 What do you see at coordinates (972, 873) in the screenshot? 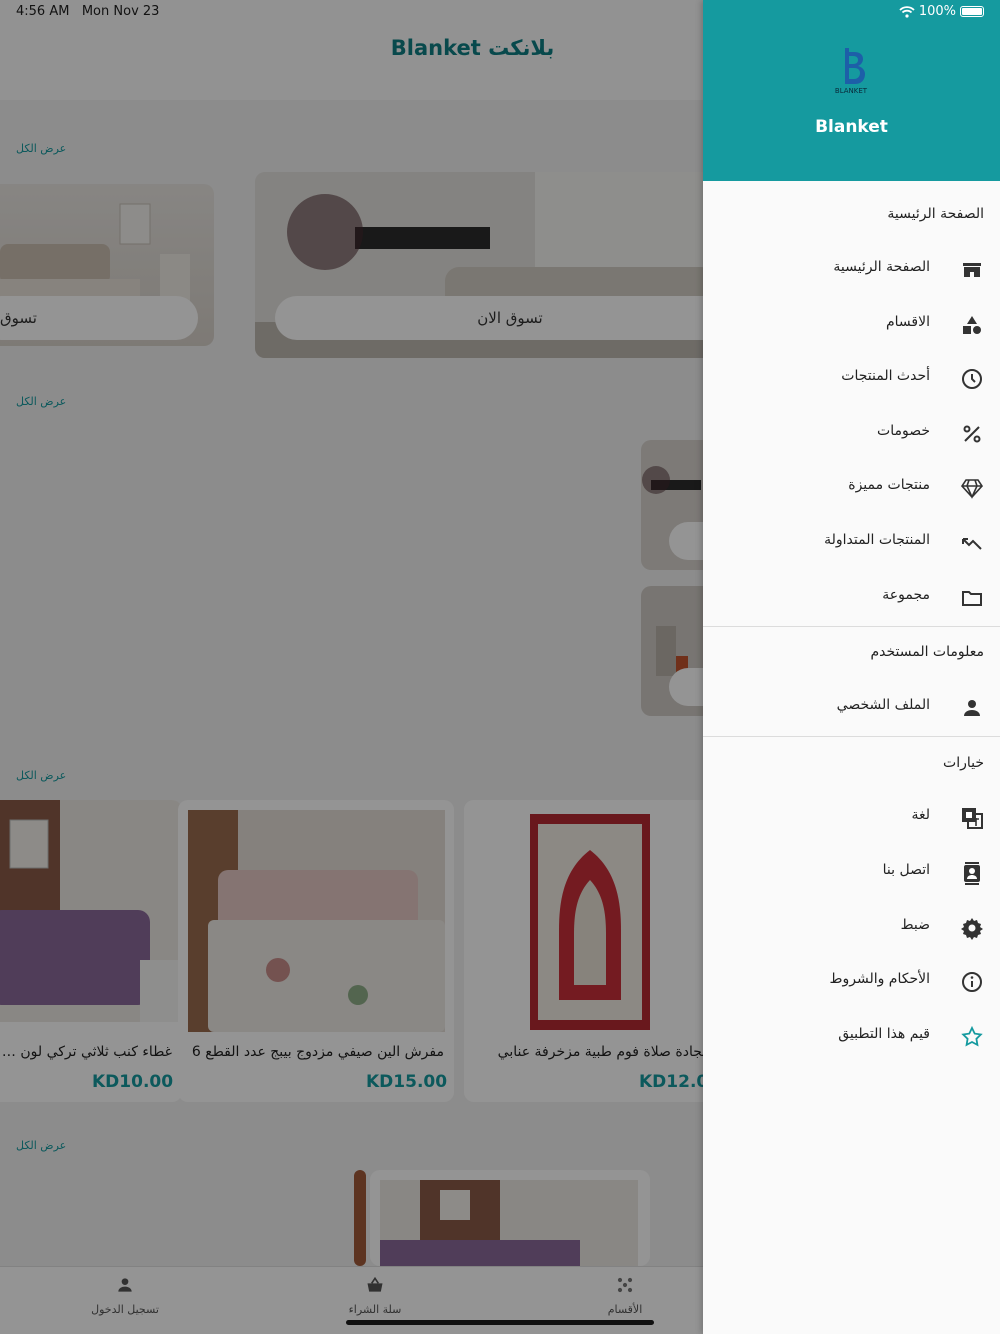
I see `contacts-icon` at bounding box center [972, 873].